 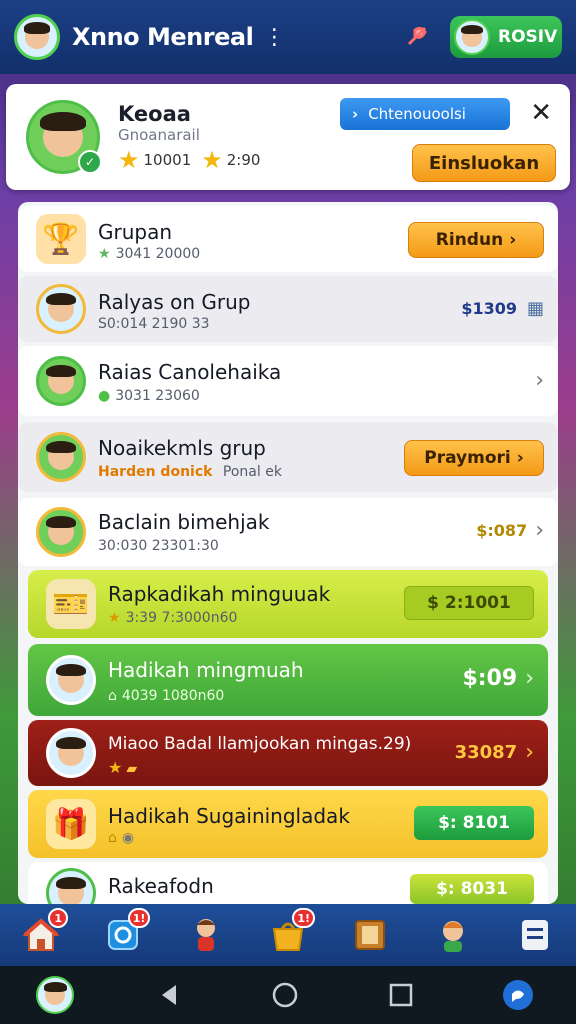 I want to click on list-item-action-button: $ 2:1001, so click(x=469, y=603).